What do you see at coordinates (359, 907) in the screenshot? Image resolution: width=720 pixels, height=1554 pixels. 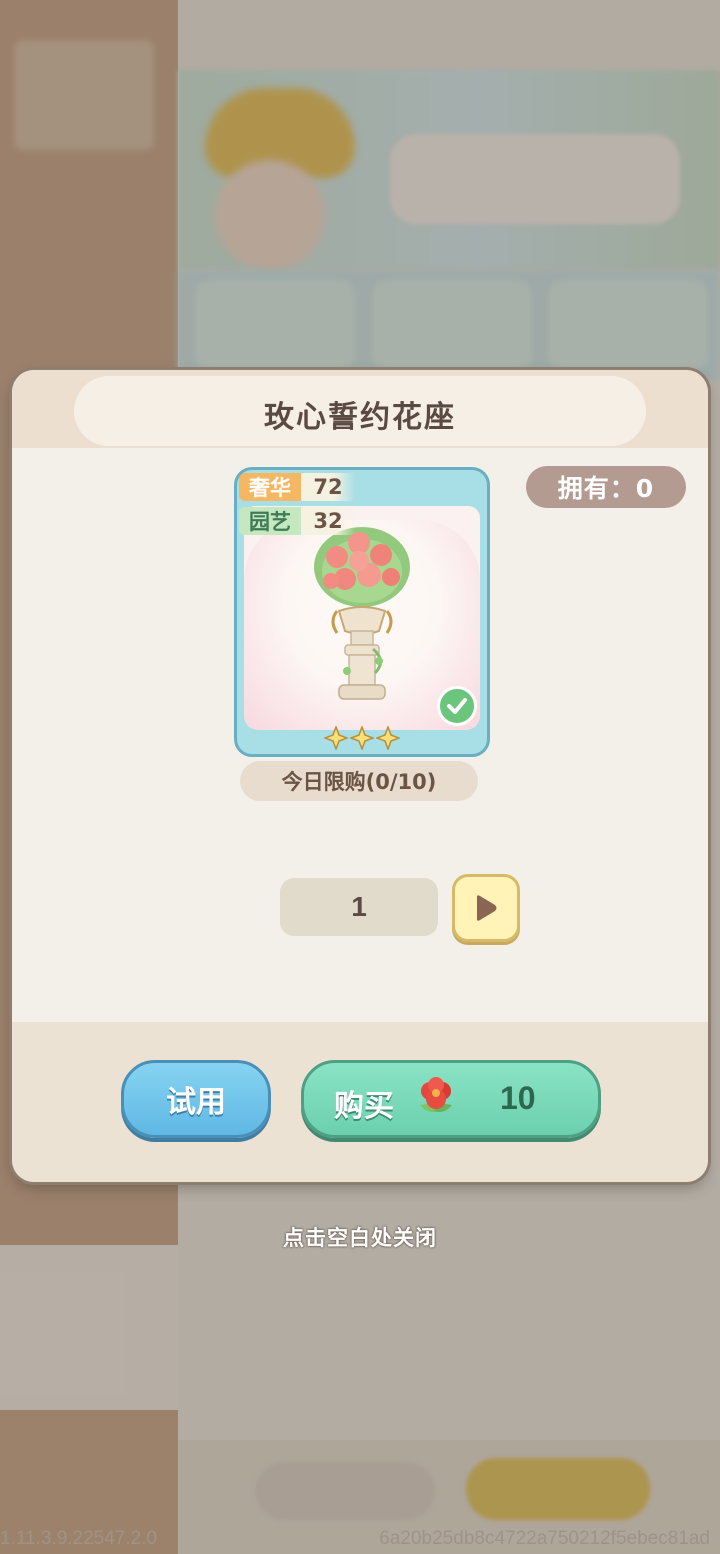 I see `quantity-field: 1` at bounding box center [359, 907].